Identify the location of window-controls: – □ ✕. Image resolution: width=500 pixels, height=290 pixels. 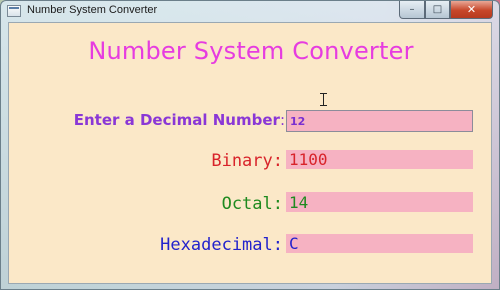
(446, 10).